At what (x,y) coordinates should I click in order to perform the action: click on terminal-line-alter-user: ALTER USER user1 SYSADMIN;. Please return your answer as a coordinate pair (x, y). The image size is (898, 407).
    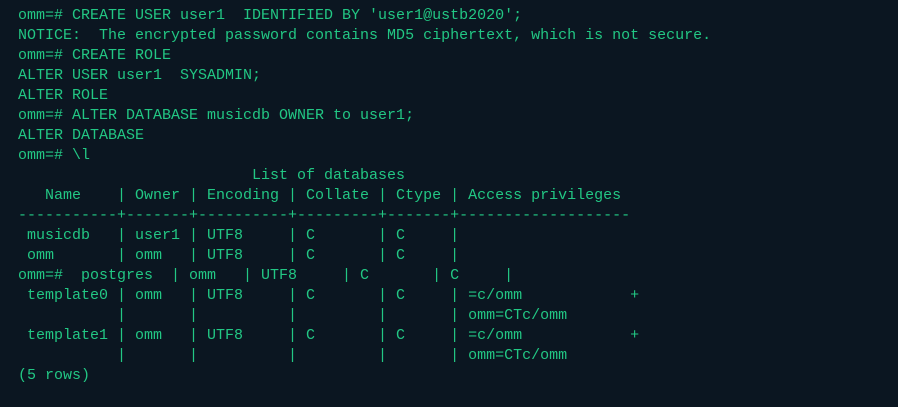
    Looking at the image, I should click on (140, 75).